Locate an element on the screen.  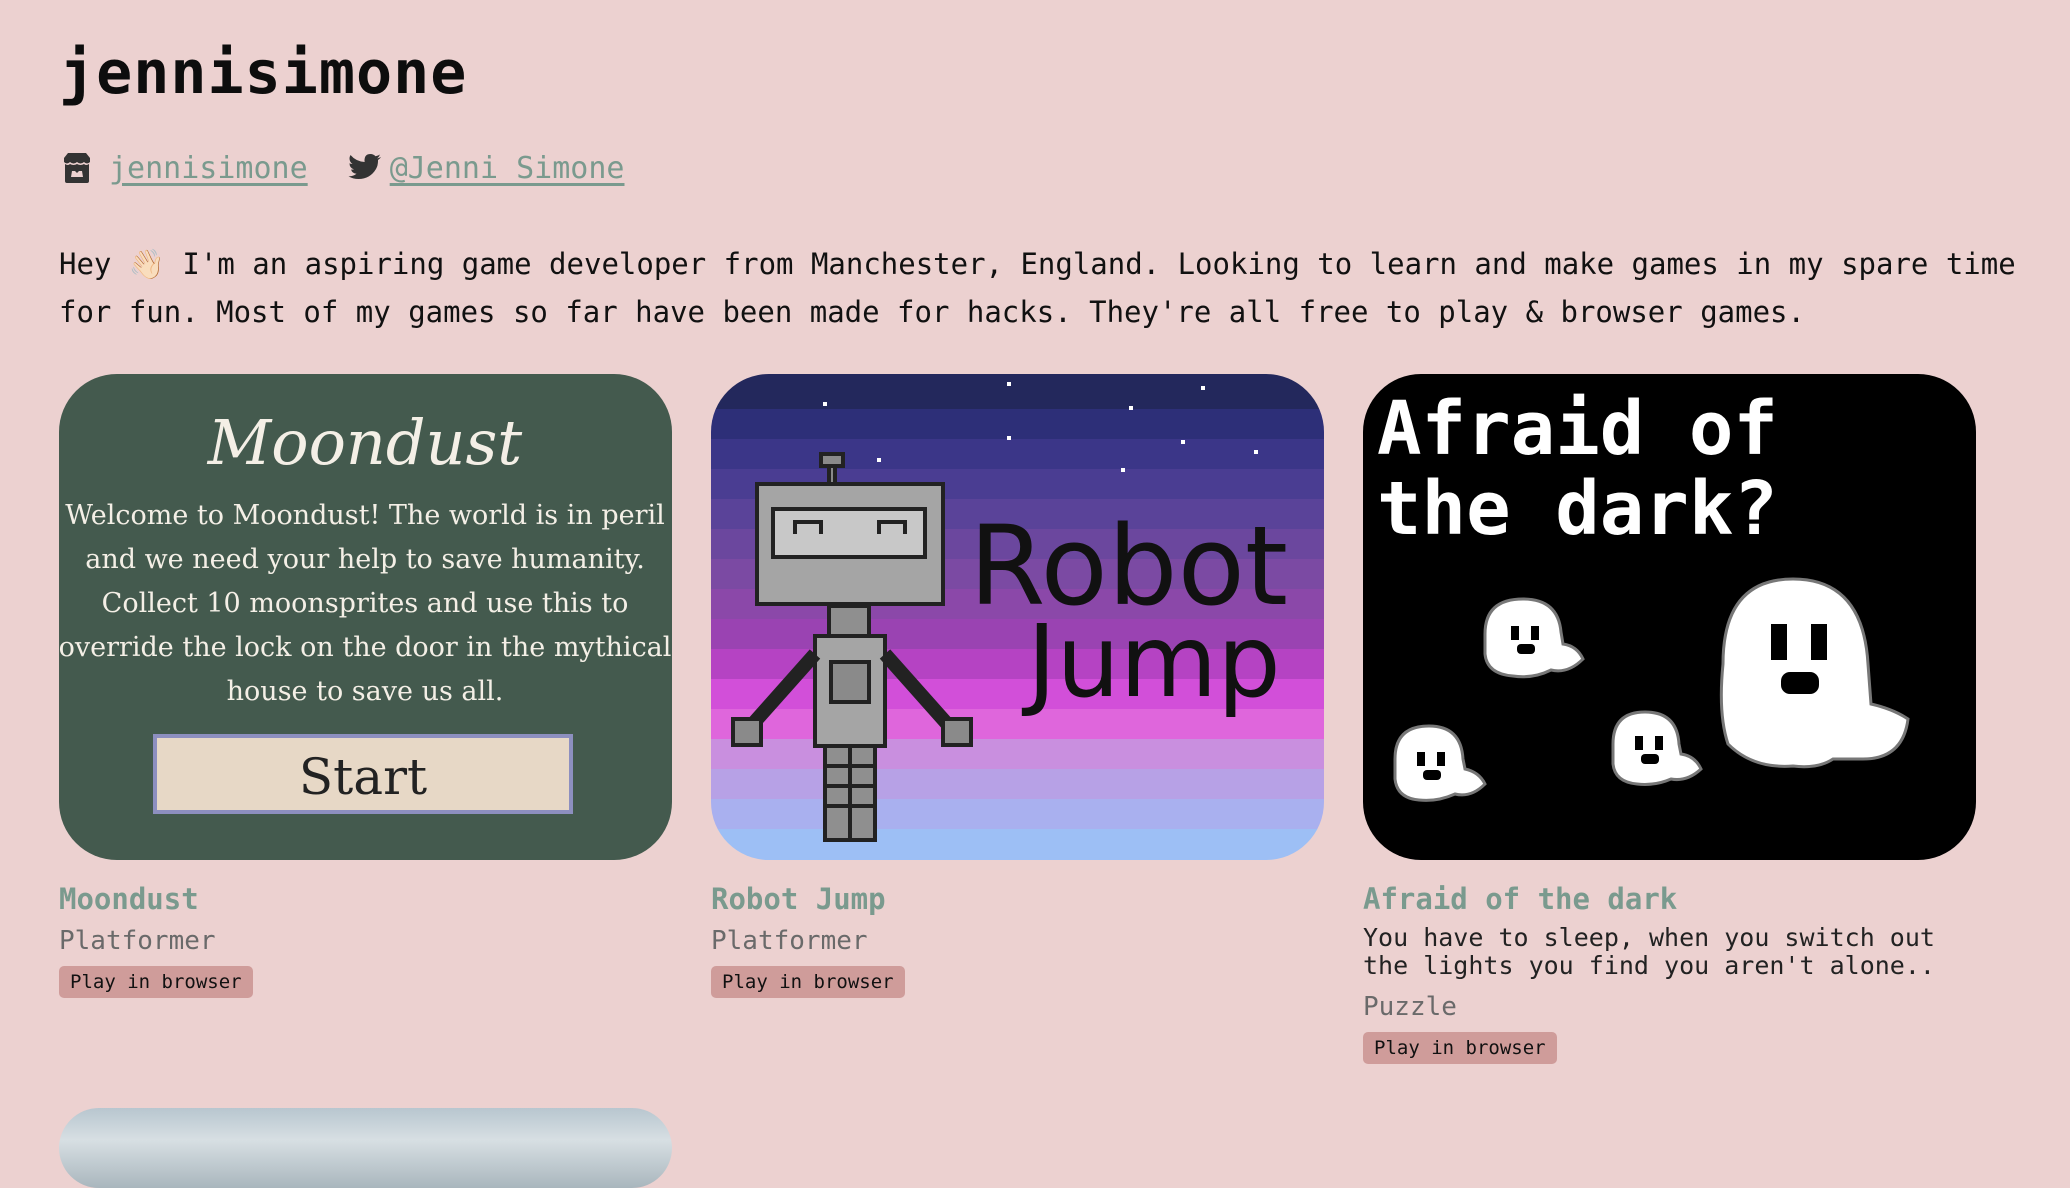
profile-links: jennisimone @Jenni_Simone is located at coordinates (342, 168).